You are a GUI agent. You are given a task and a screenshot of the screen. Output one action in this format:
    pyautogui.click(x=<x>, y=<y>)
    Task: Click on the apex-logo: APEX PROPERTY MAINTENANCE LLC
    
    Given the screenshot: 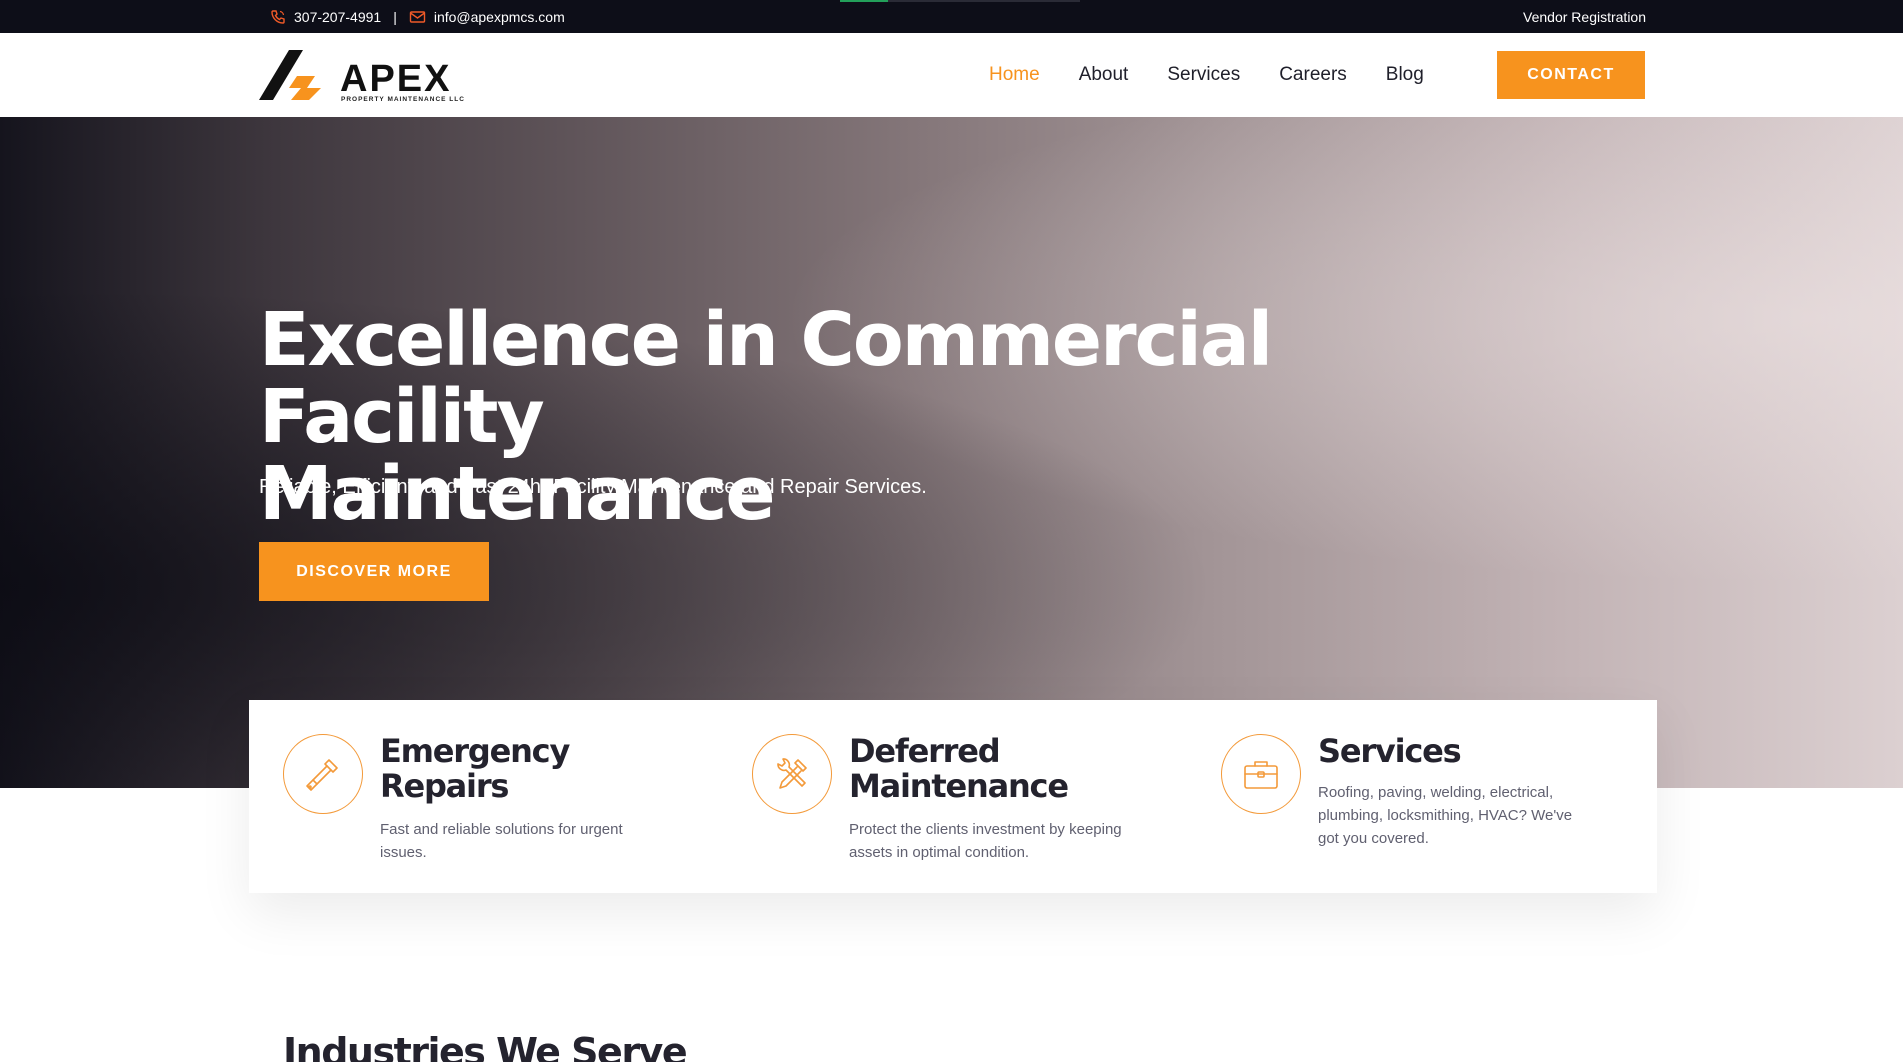 What is the action you would take?
    pyautogui.click(x=369, y=76)
    